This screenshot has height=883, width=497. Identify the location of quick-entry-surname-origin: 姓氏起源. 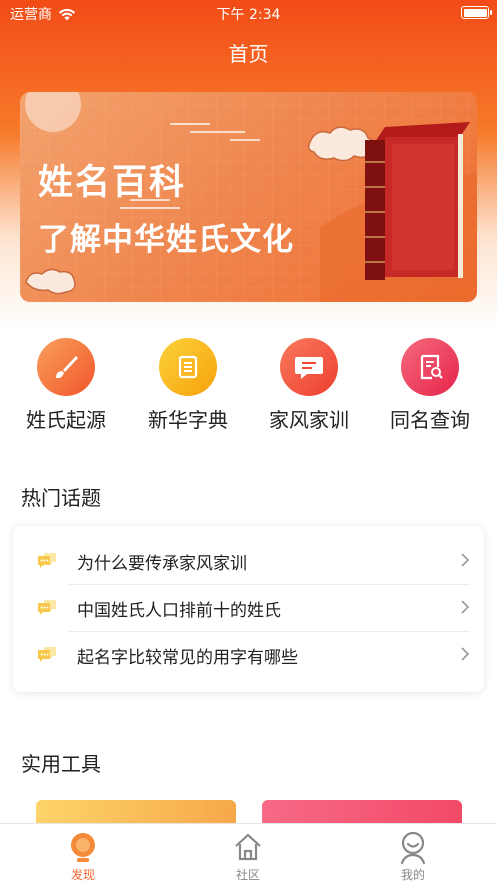
(66, 388).